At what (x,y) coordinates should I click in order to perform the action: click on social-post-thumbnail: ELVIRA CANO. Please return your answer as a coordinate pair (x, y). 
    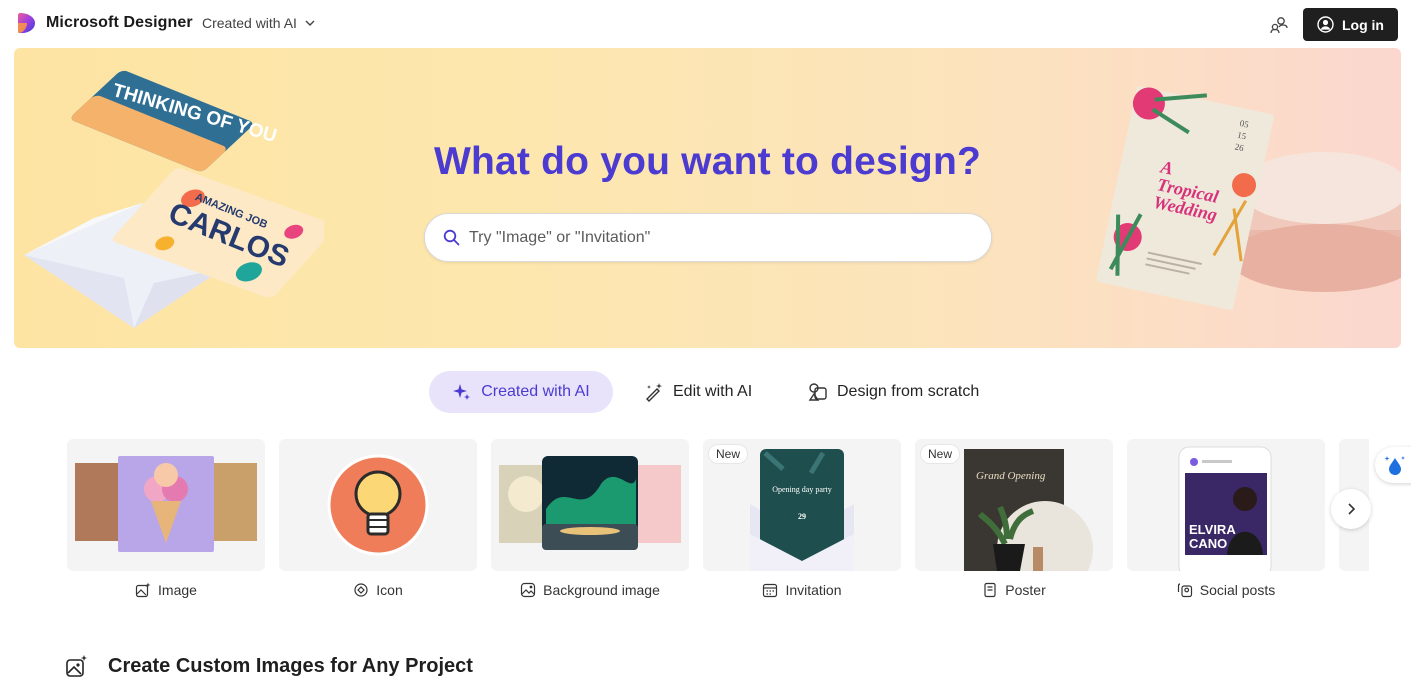
    Looking at the image, I should click on (1225, 508).